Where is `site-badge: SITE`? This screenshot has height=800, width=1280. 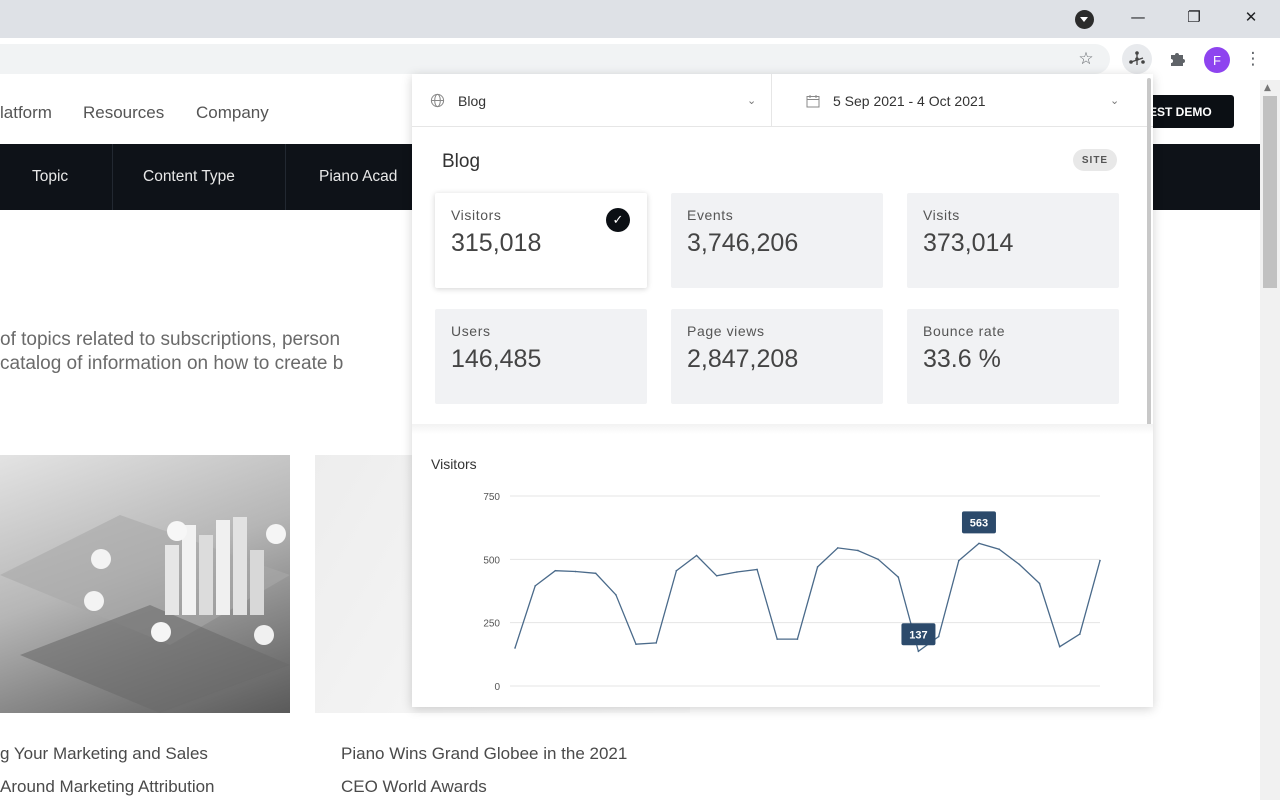 site-badge: SITE is located at coordinates (1095, 160).